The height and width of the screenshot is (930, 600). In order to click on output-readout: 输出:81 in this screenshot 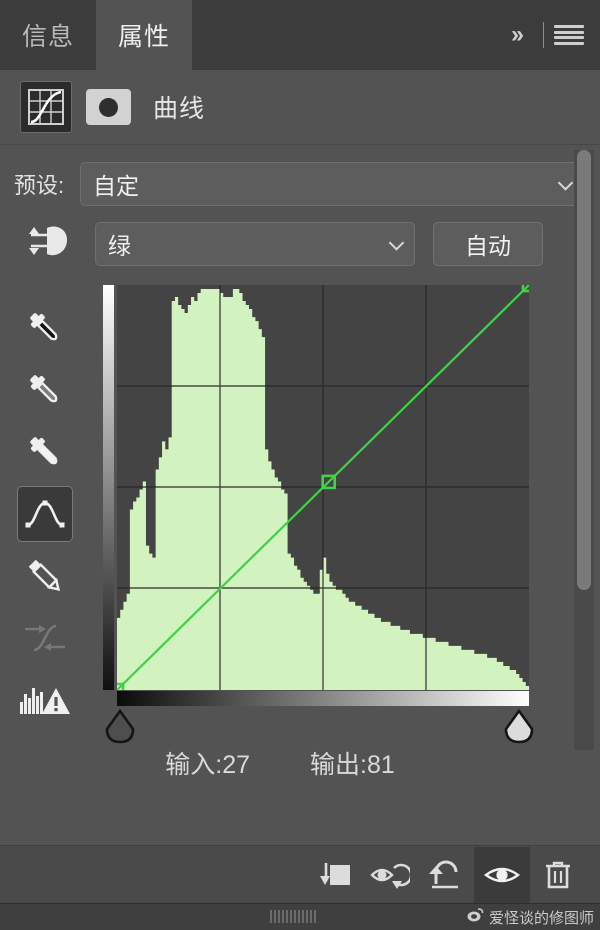, I will do `click(352, 763)`.